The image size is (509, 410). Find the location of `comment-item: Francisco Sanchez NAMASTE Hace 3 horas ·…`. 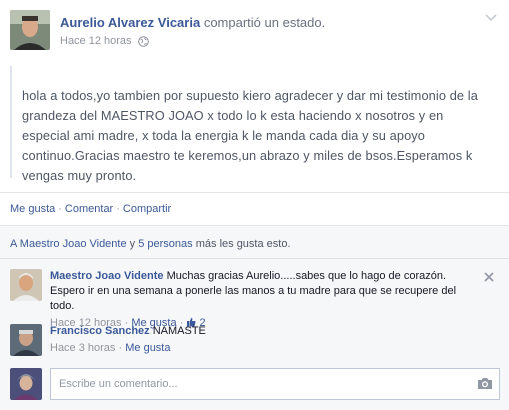

comment-item: Francisco Sanchez NAMASTE Hace 3 horas ·… is located at coordinates (255, 341).